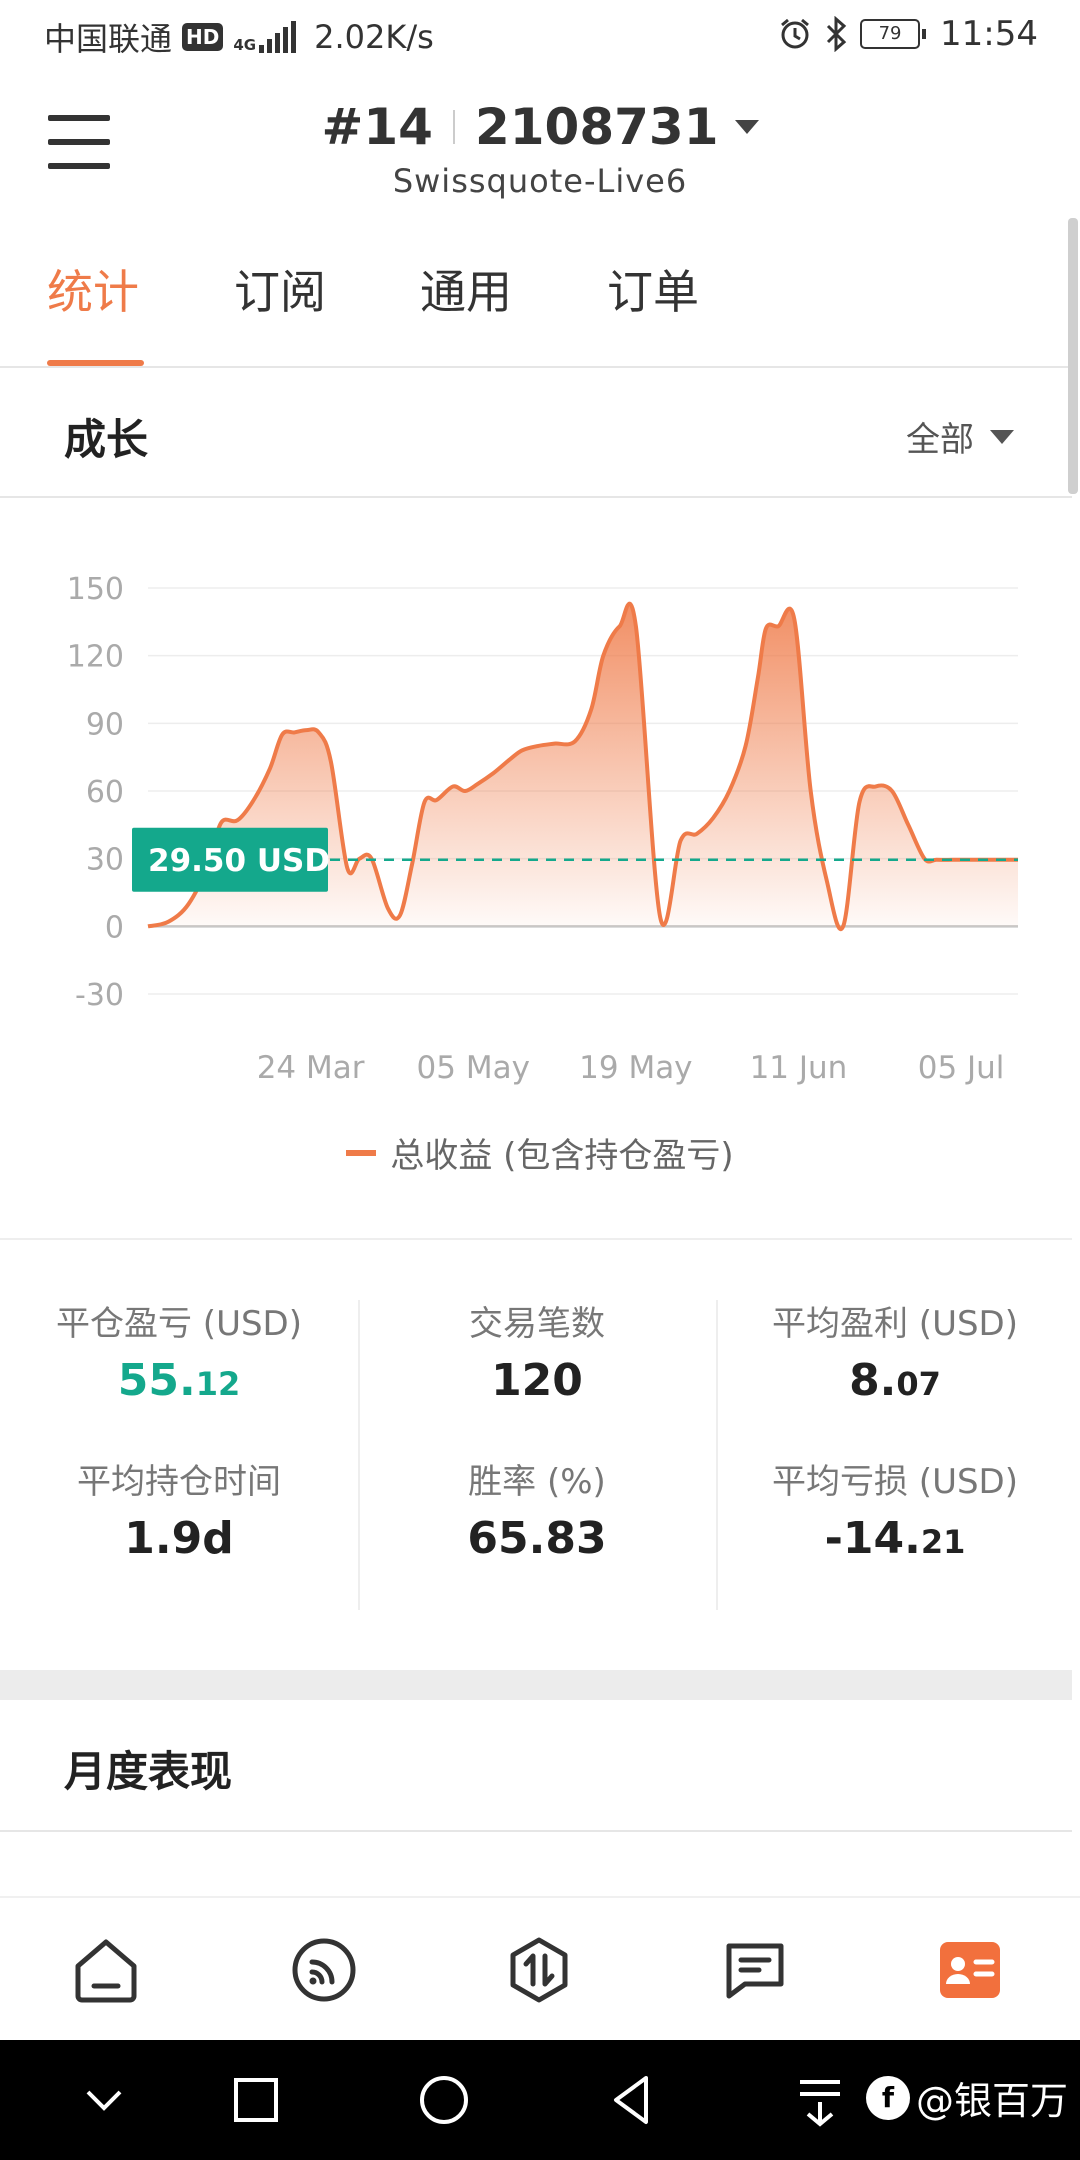 This screenshot has width=1080, height=2160. I want to click on carrier-name: 中国联通, so click(108, 39).